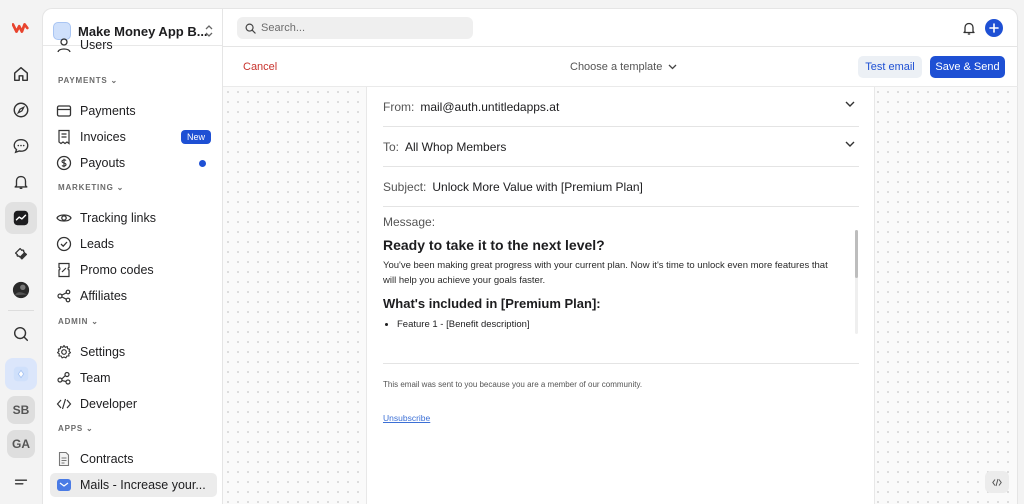 Image resolution: width=1024 pixels, height=504 pixels. I want to click on eye-icon, so click(64, 218).